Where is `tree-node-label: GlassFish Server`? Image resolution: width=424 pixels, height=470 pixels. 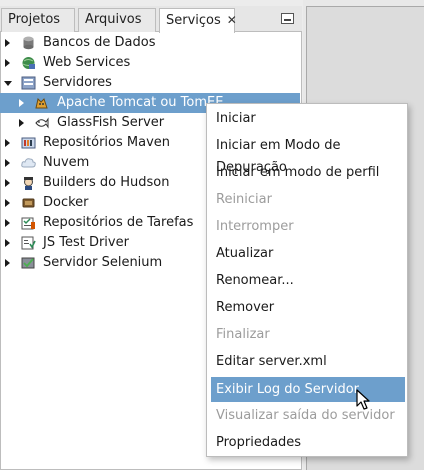
tree-node-label: GlassFish Server is located at coordinates (111, 122).